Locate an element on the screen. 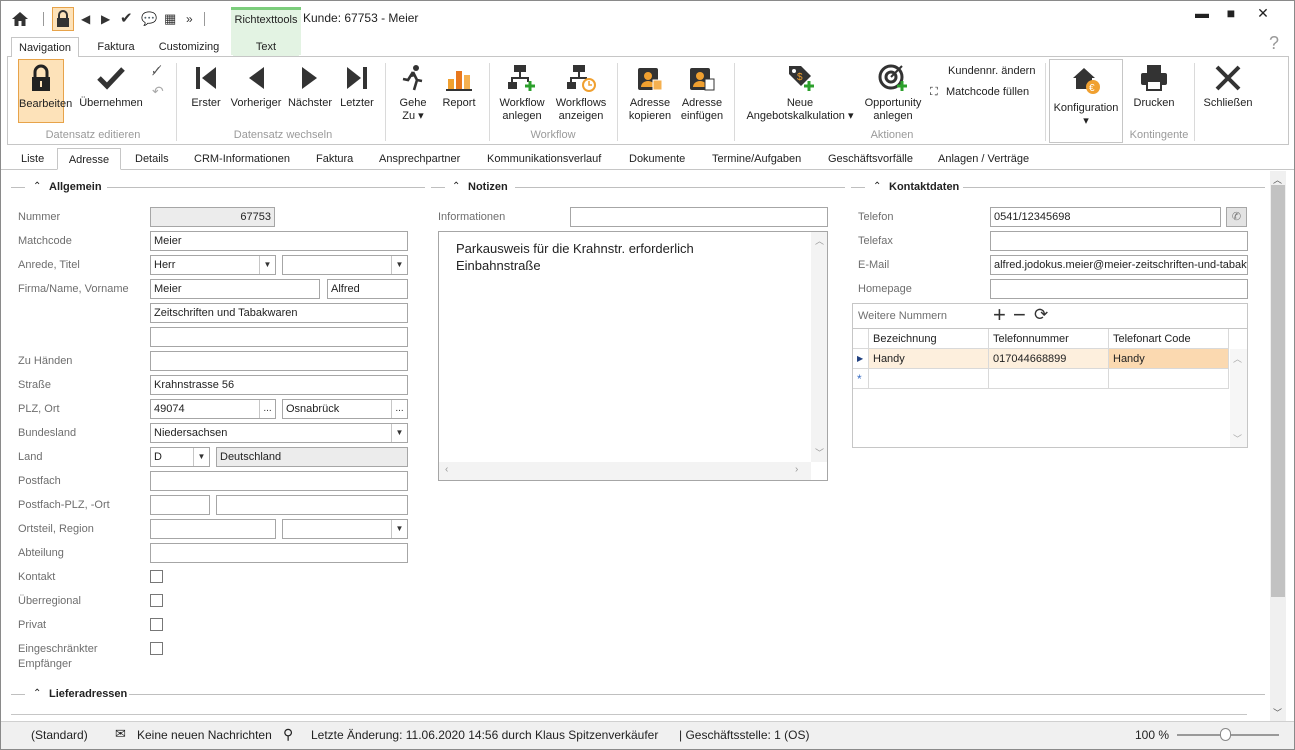  strasse-field: Krahnstrasse 56 is located at coordinates (279, 385).